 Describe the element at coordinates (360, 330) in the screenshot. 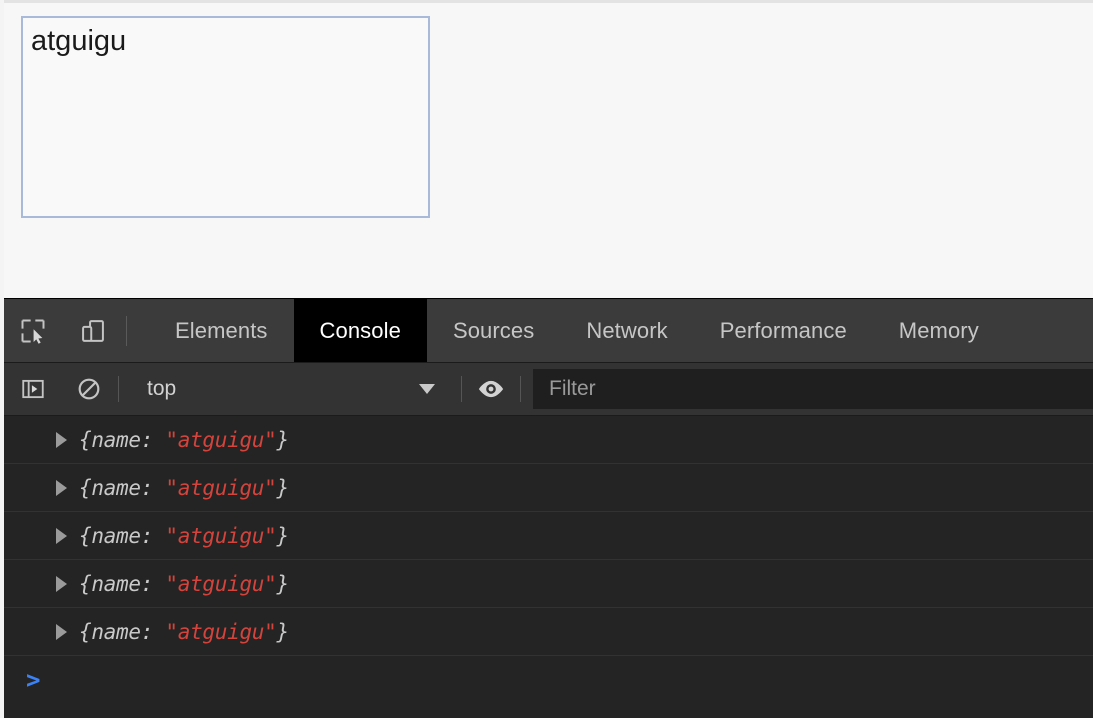

I see `tab-console: Console` at that location.